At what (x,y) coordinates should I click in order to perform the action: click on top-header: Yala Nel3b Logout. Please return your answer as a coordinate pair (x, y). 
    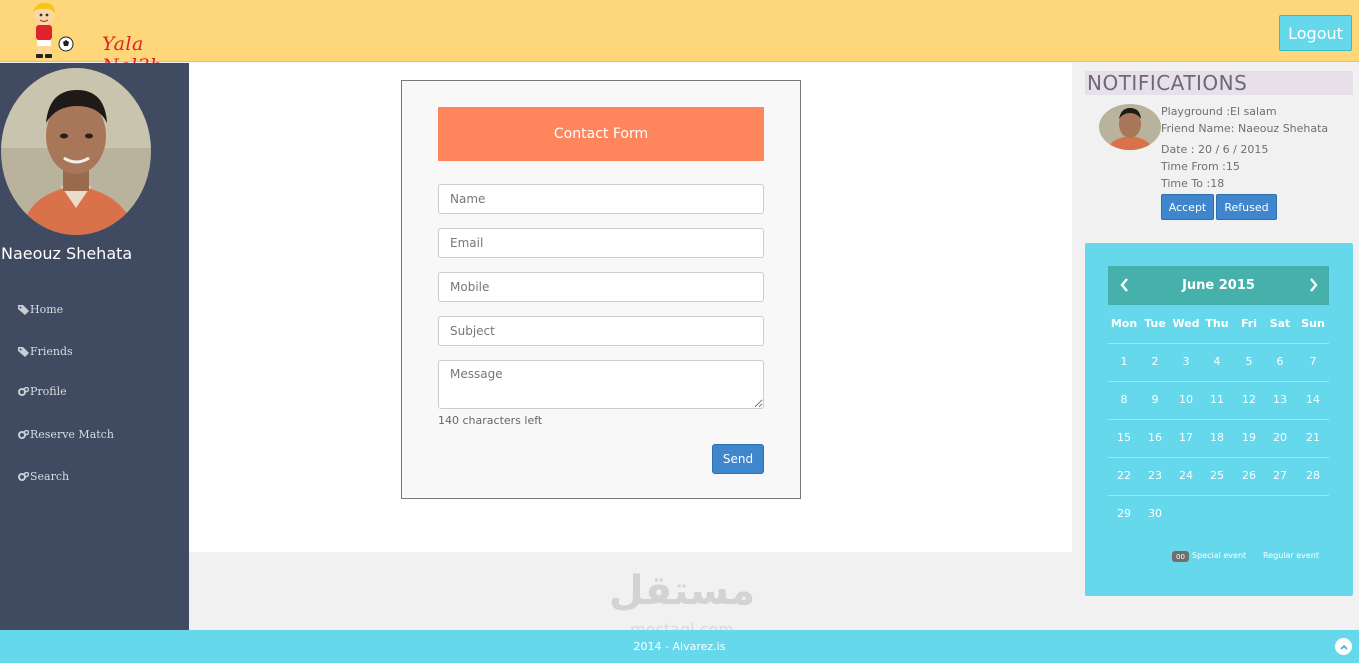
    Looking at the image, I should click on (679, 38).